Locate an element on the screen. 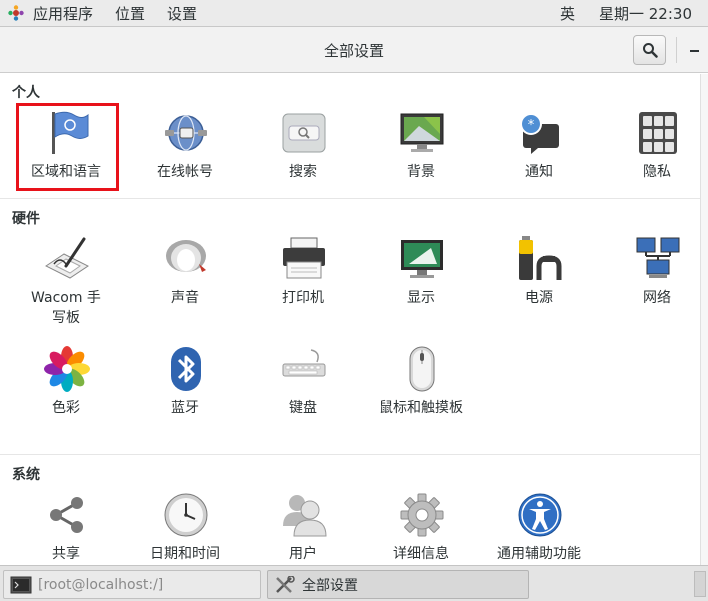 The height and width of the screenshot is (601, 708). panel-label: 用户 is located at coordinates (303, 554).